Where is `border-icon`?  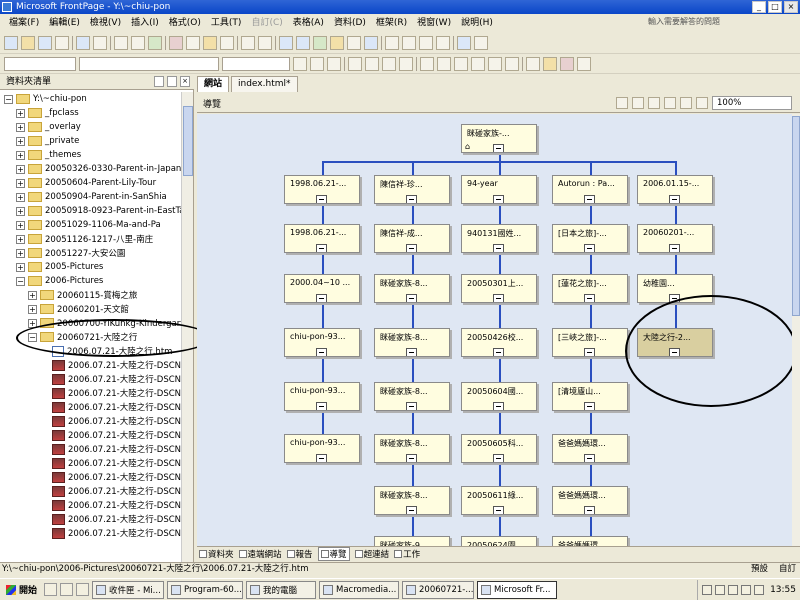
border-icon is located at coordinates (533, 63).